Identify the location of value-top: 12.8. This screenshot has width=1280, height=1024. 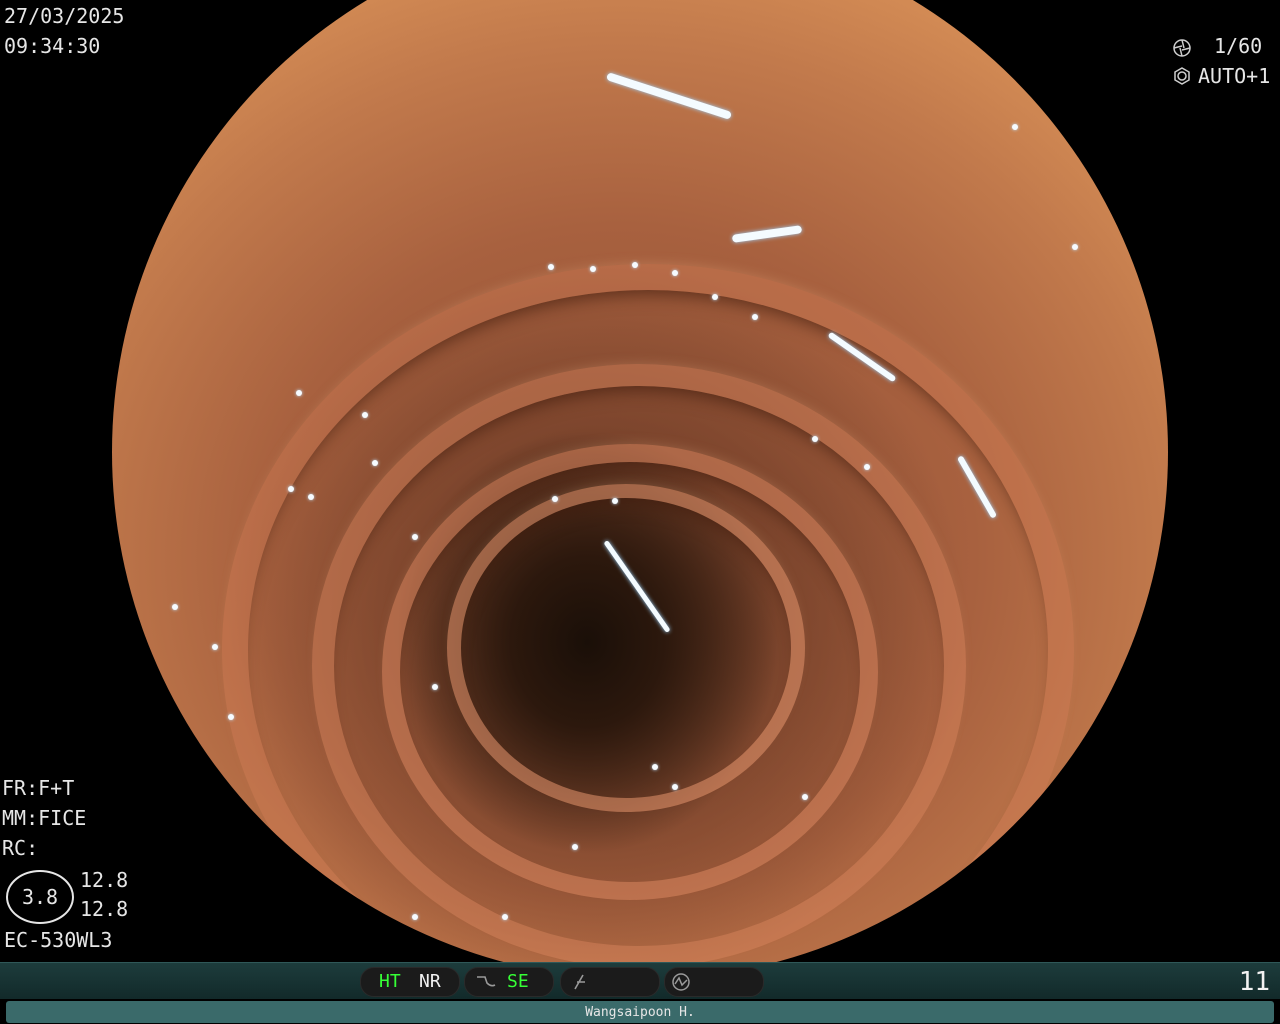
(104, 880).